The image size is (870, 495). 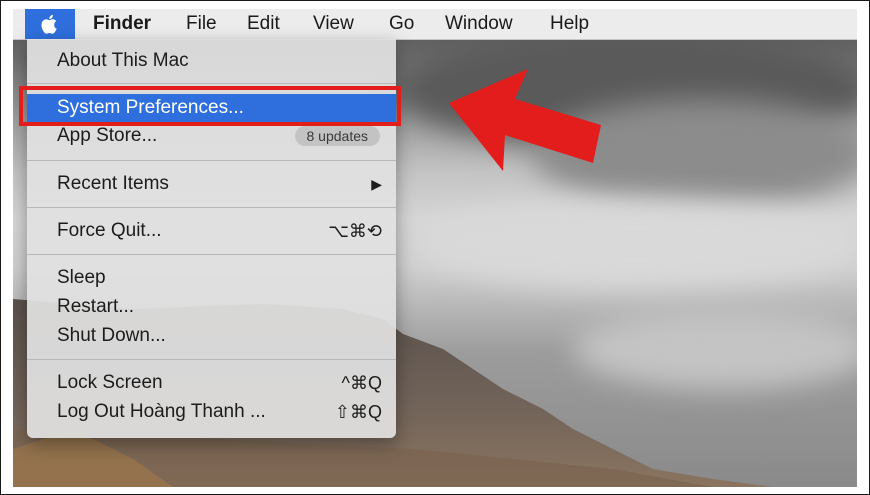 What do you see at coordinates (263, 24) in the screenshot?
I see `menubar-edit: Edit` at bounding box center [263, 24].